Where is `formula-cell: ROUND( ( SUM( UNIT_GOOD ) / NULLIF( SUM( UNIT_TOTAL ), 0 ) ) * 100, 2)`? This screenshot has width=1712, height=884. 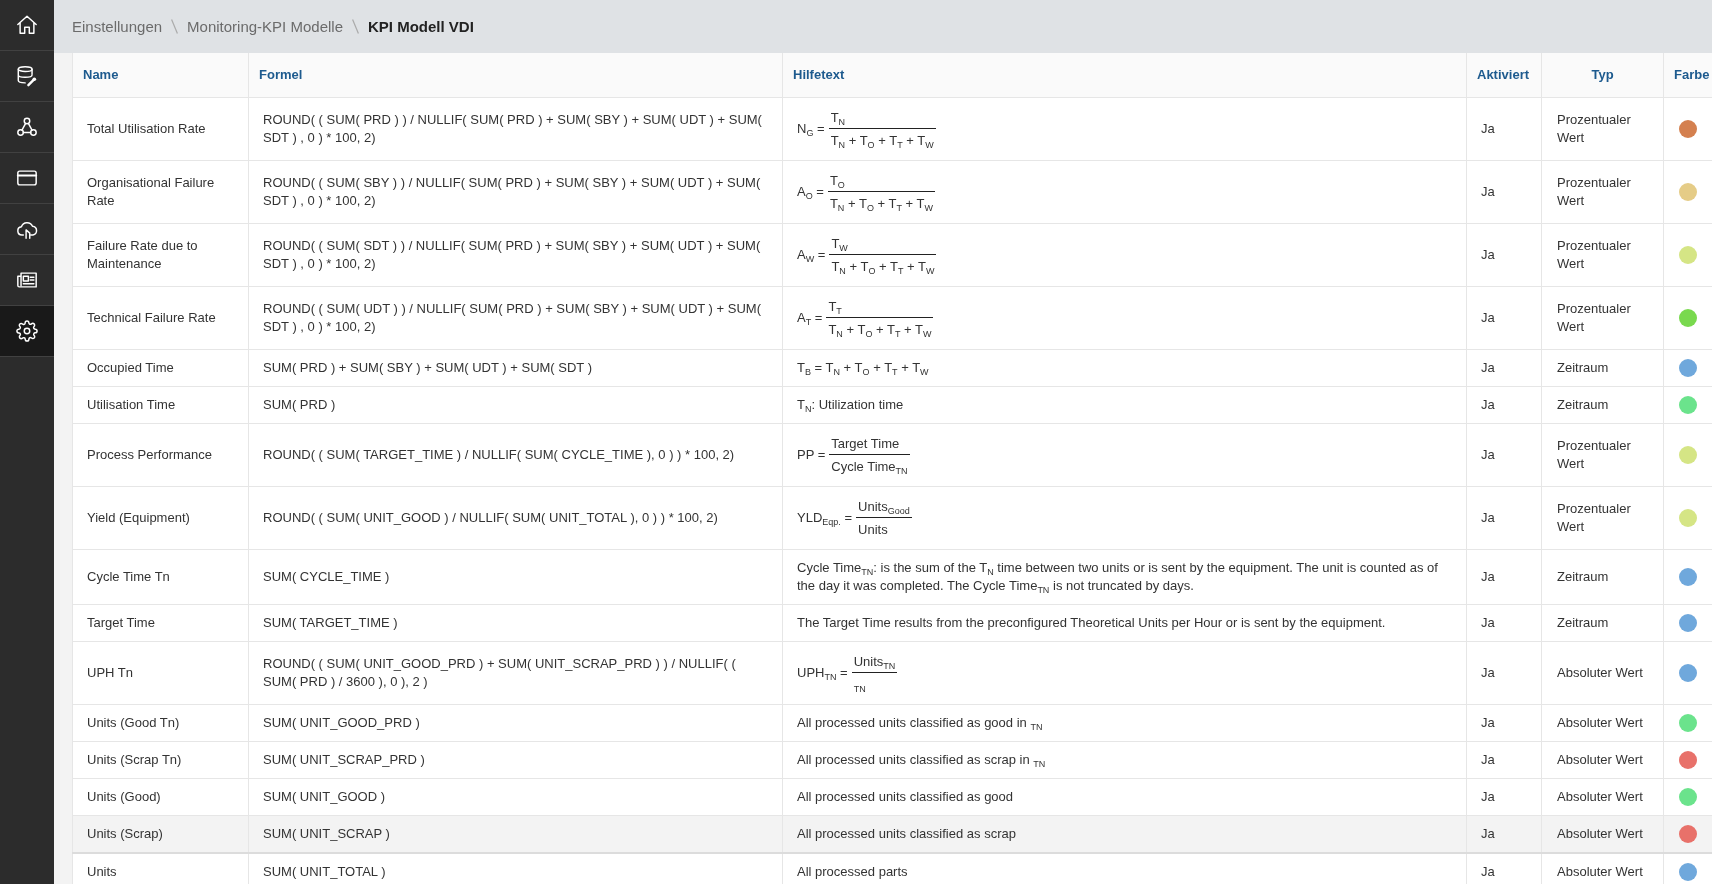 formula-cell: ROUND( ( SUM( UNIT_GOOD ) / NULLIF( SUM( UNIT_TOTAL ), 0 ) ) * 100, 2) is located at coordinates (490, 517).